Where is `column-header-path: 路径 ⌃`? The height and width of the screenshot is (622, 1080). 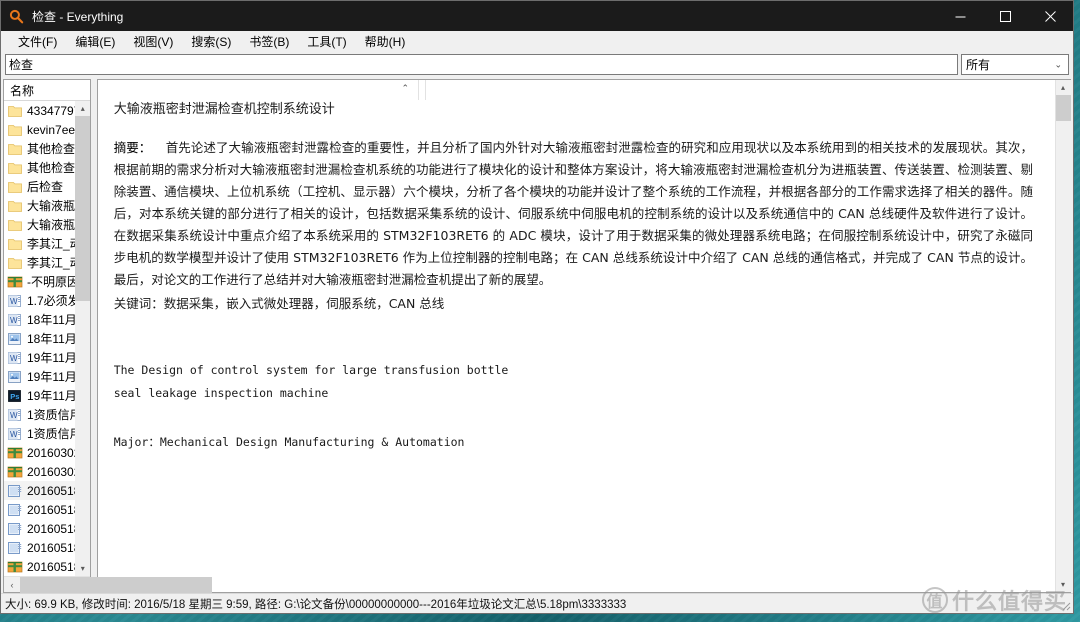
column-header-path: 路径 ⌃ is located at coordinates (422, 90).